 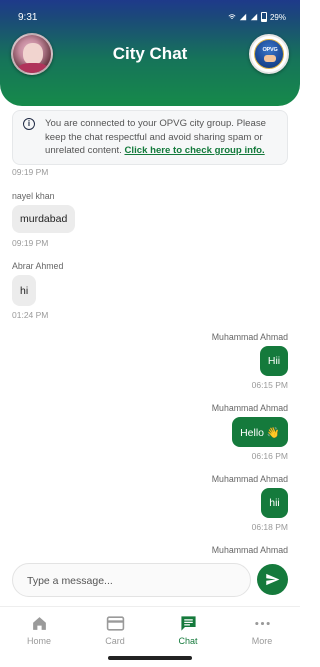 I want to click on group-info-link: Click here to check group info., so click(x=194, y=150).